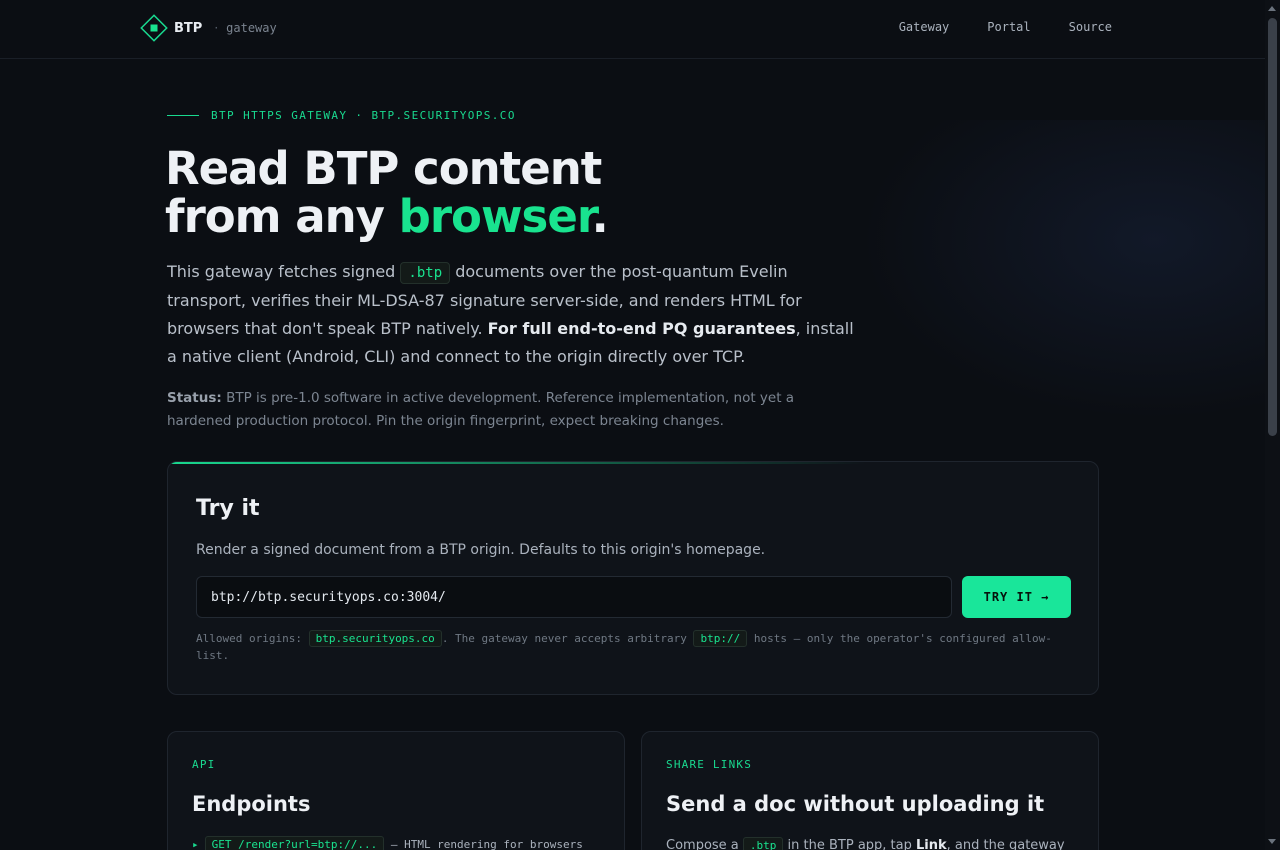  Describe the element at coordinates (383, 168) in the screenshot. I see `headline-line1: Read BTP content` at that location.